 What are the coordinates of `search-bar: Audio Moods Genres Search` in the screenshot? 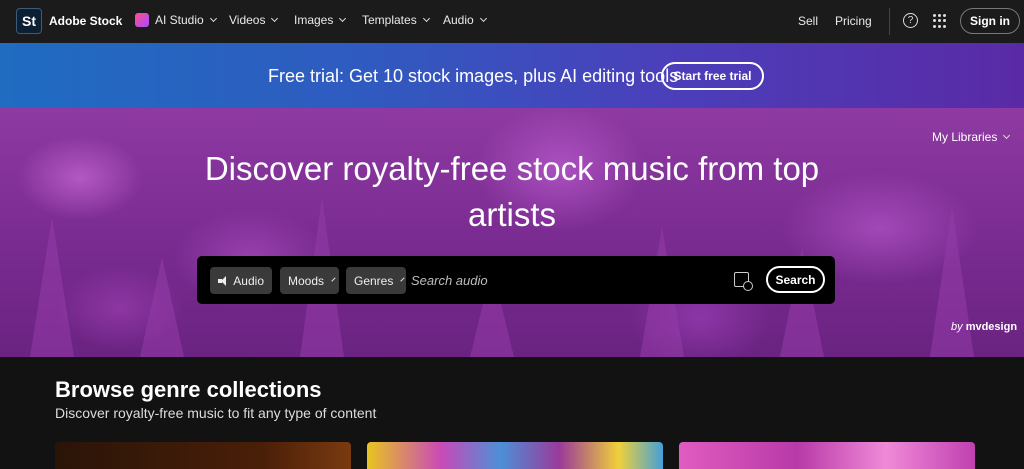 It's located at (516, 280).